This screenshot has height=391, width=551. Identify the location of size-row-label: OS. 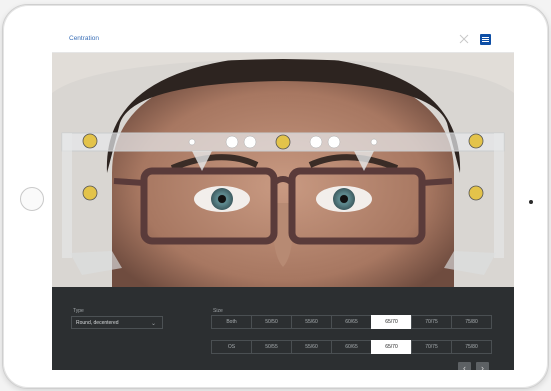
(231, 347).